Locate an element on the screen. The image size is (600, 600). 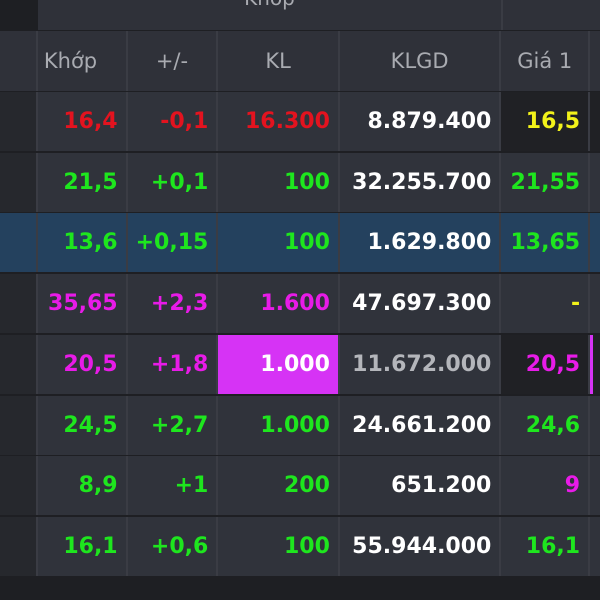
cell-gia1: - is located at coordinates (546, 304).